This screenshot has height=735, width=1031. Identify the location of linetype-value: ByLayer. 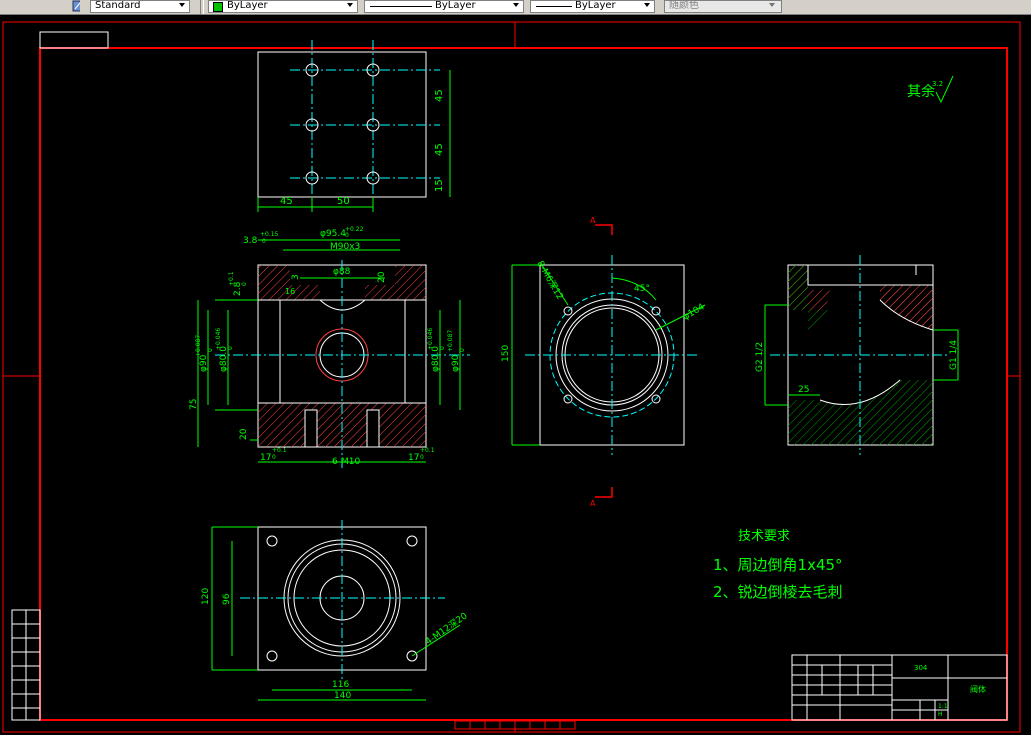
(455, 5).